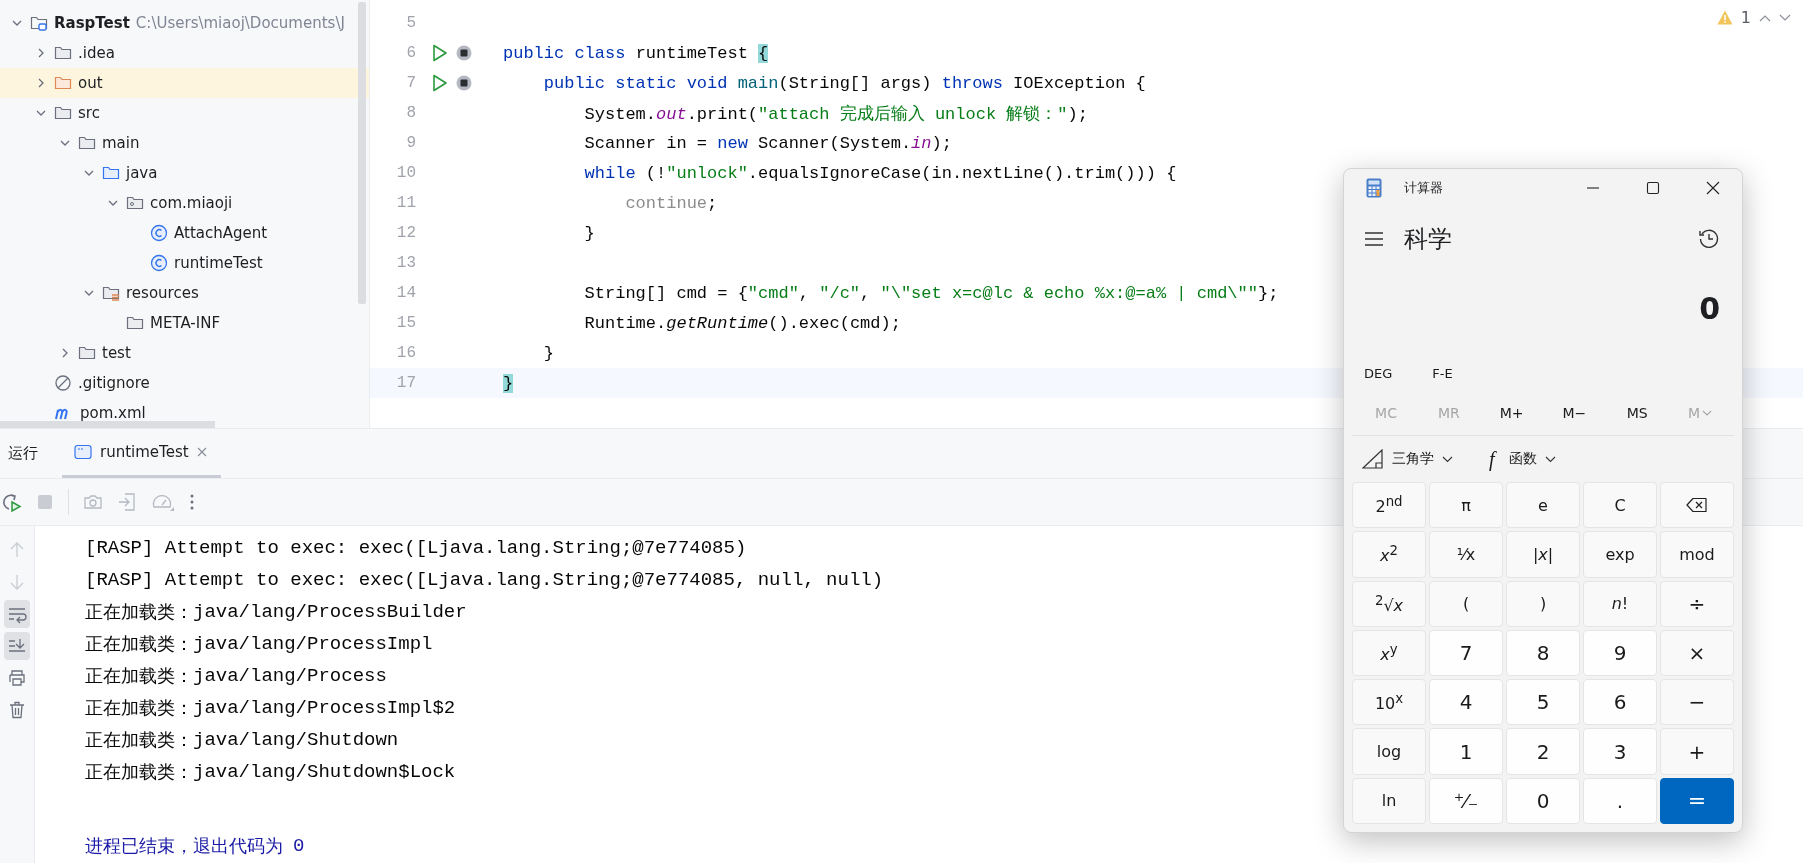 This screenshot has height=863, width=1803. Describe the element at coordinates (83, 452) in the screenshot. I see `console-icon` at that location.